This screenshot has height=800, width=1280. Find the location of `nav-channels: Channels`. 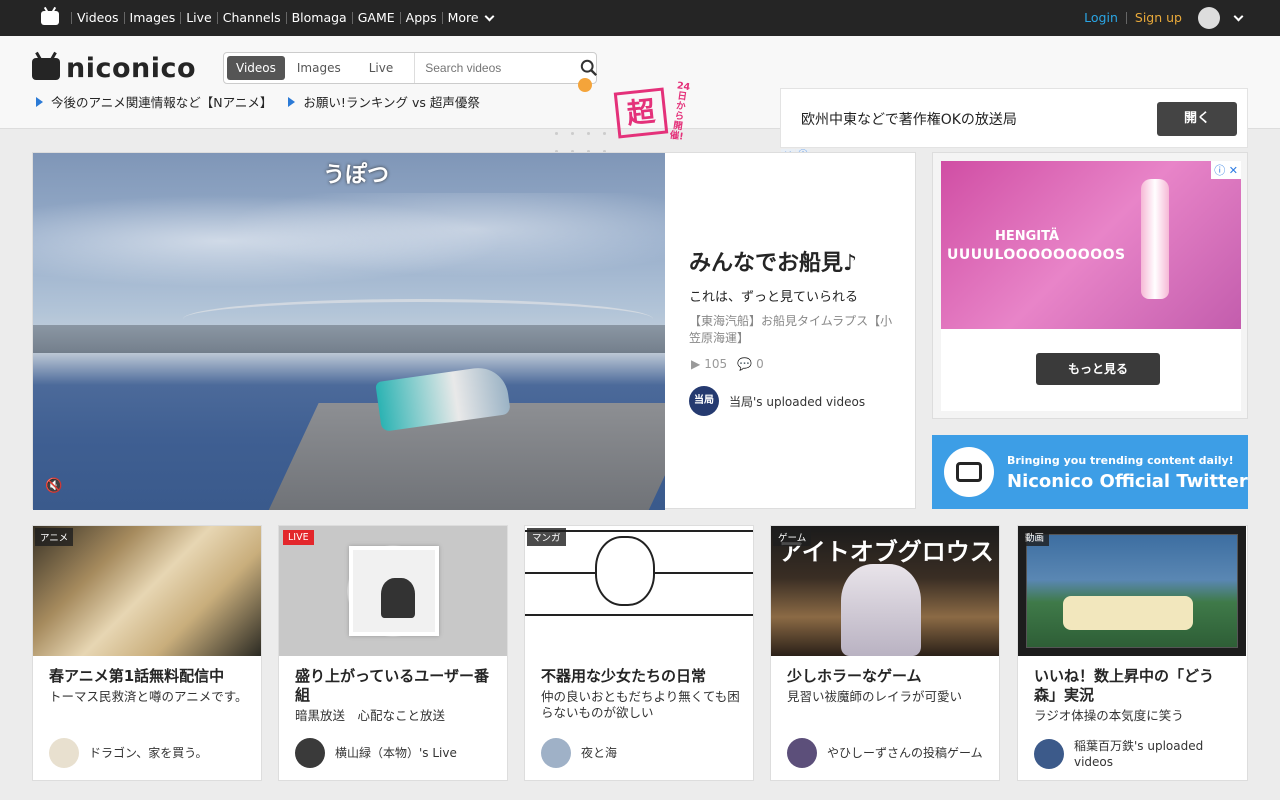

nav-channels: Channels is located at coordinates (251, 17).